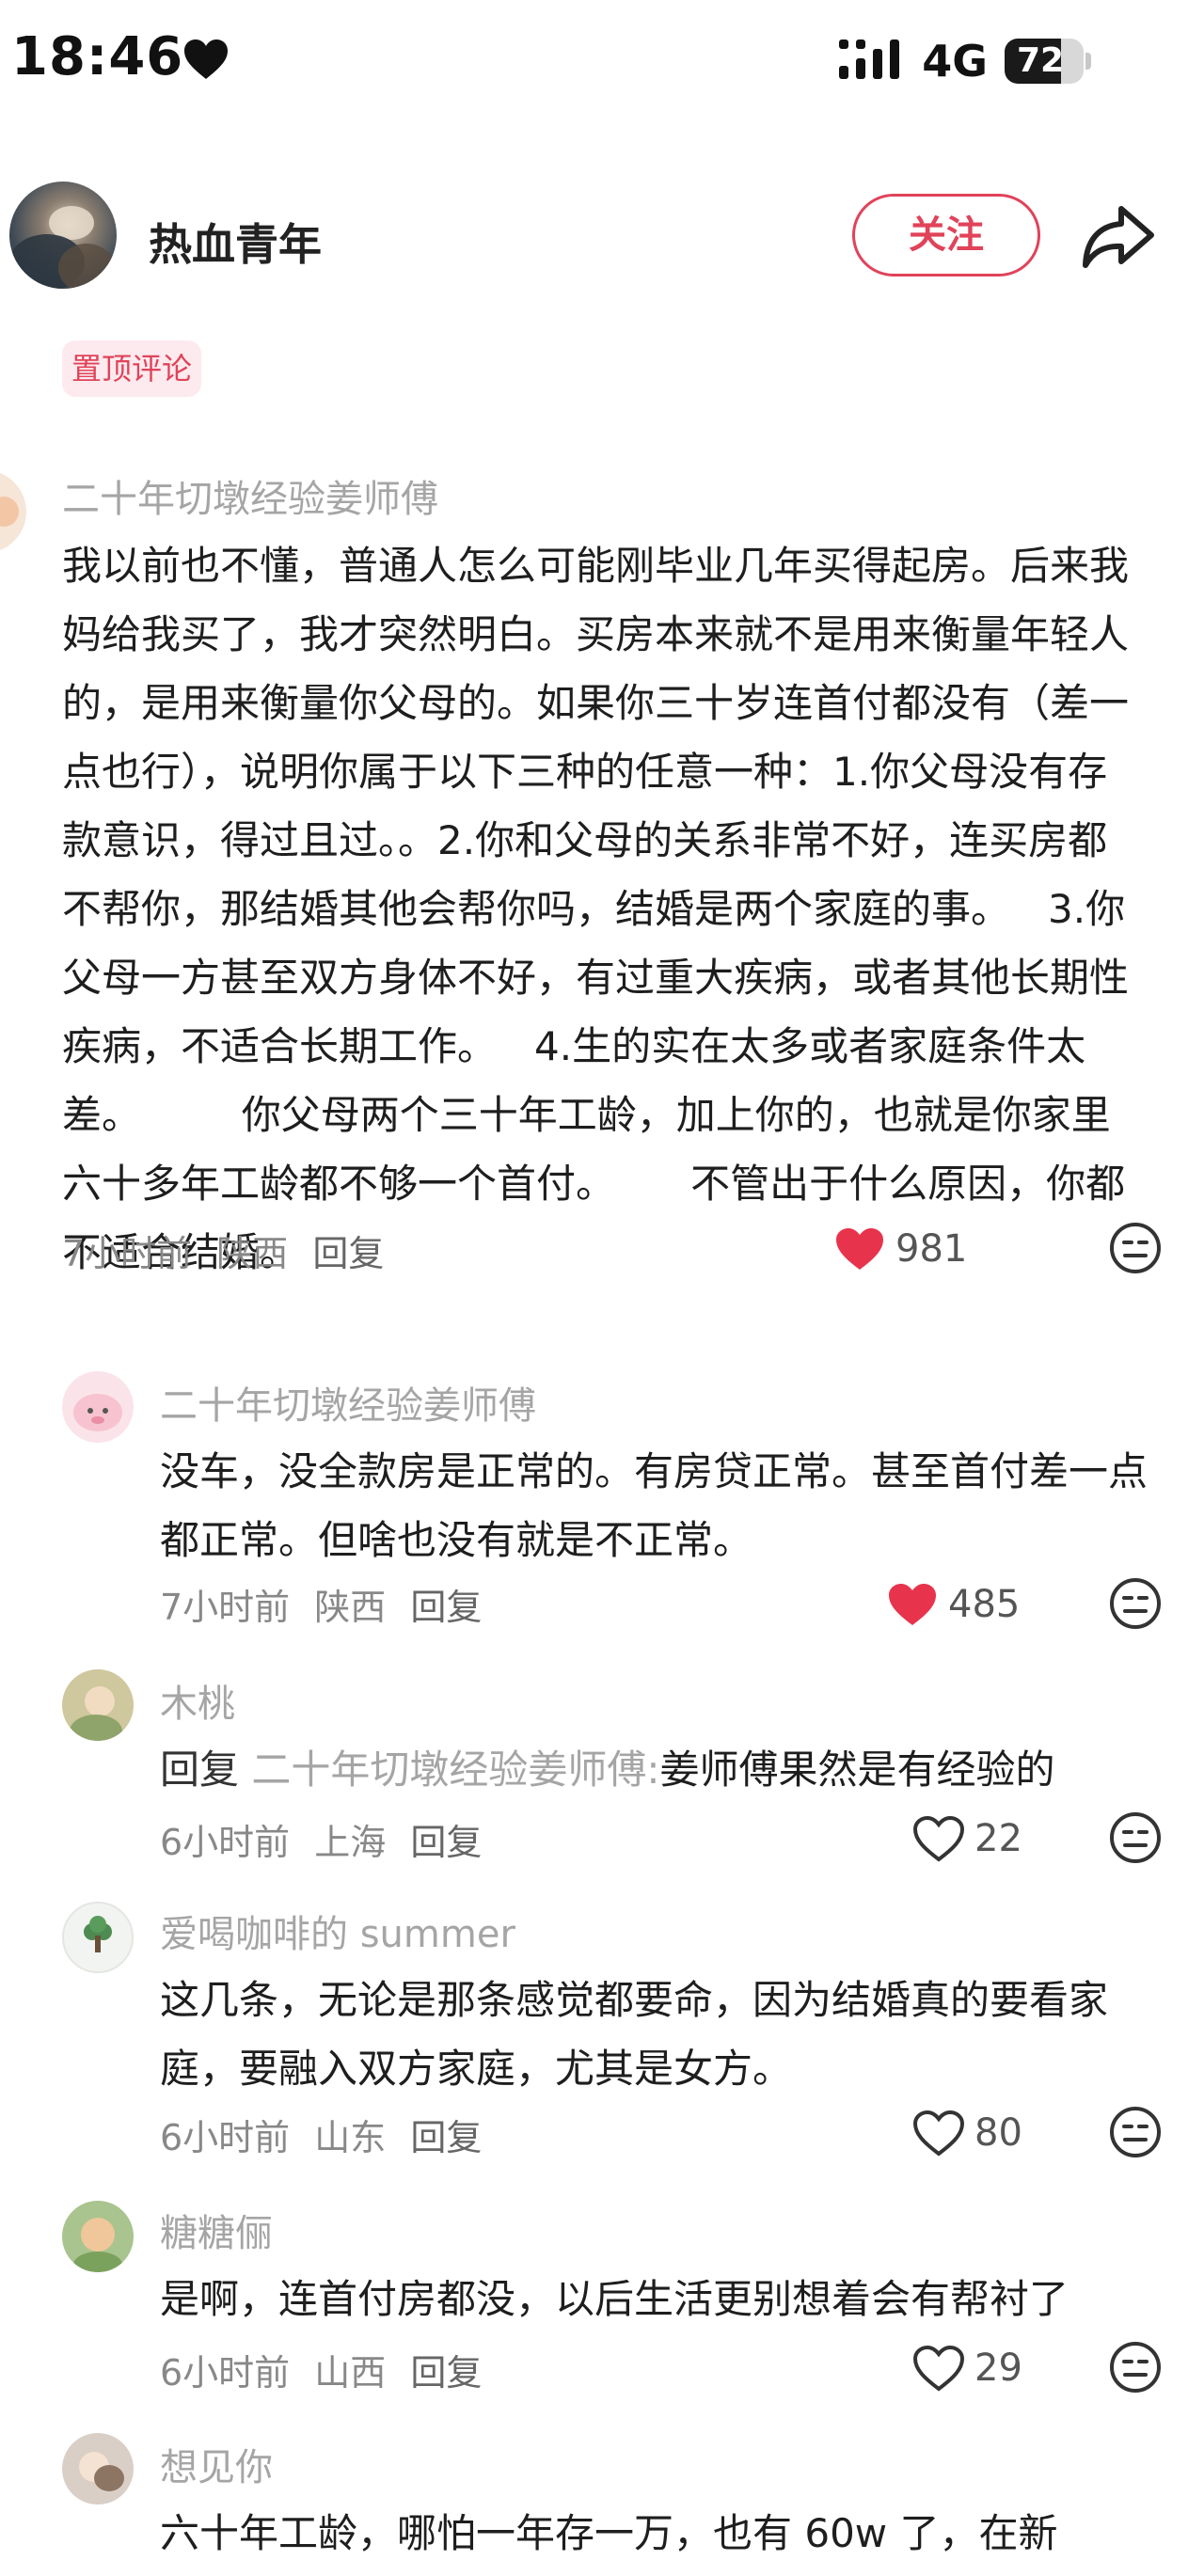 This screenshot has height=2576, width=1204. Describe the element at coordinates (985, 1604) in the screenshot. I see `like-count: 485` at that location.